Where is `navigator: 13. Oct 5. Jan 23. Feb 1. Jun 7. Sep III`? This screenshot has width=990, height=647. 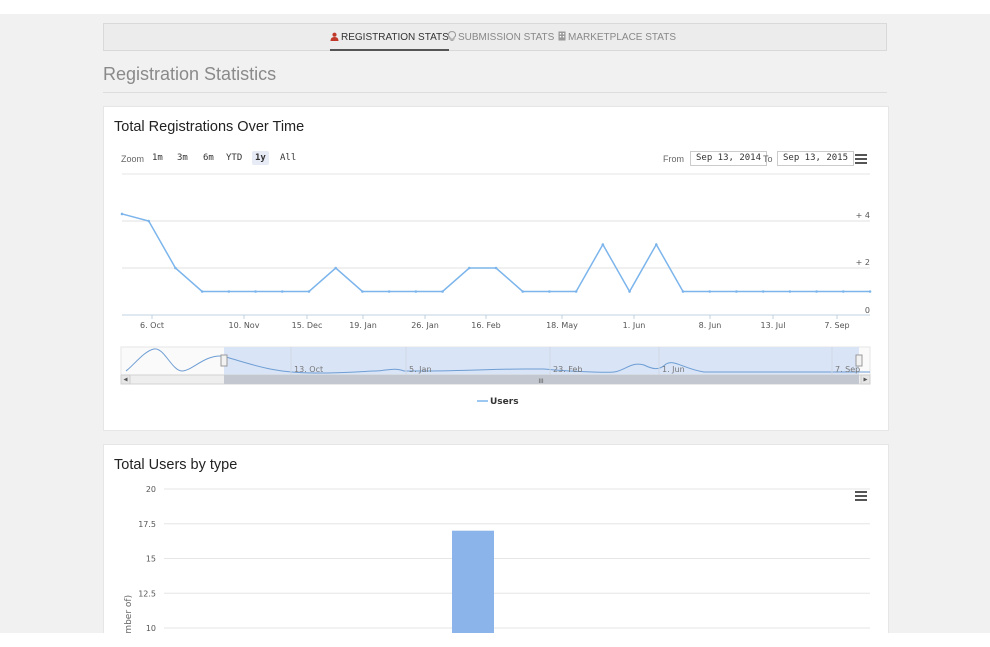
navigator: 13. Oct 5. Jan 23. Feb 1. Jun 7. Sep III is located at coordinates (495, 365).